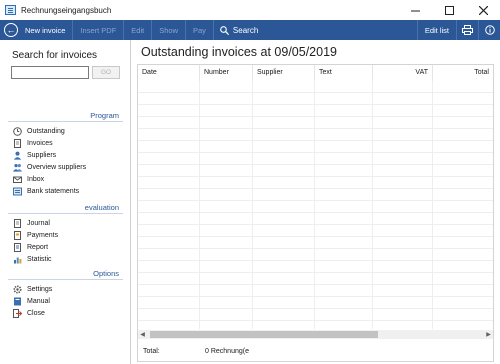 This screenshot has width=500, height=364. I want to click on sidebar-item-statistic: Statistic, so click(68, 259).